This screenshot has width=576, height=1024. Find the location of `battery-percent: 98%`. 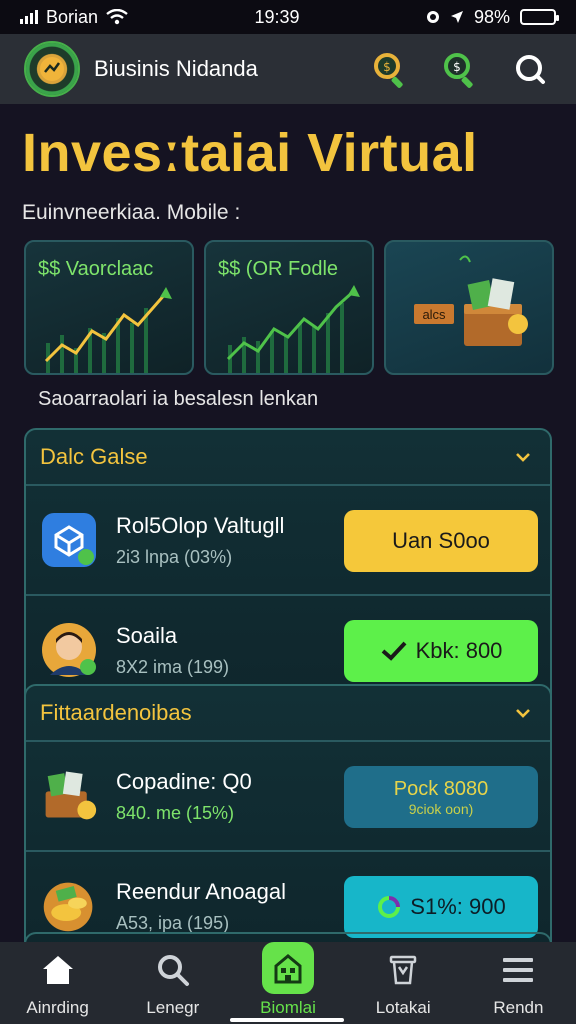

battery-percent: 98% is located at coordinates (491, 16).